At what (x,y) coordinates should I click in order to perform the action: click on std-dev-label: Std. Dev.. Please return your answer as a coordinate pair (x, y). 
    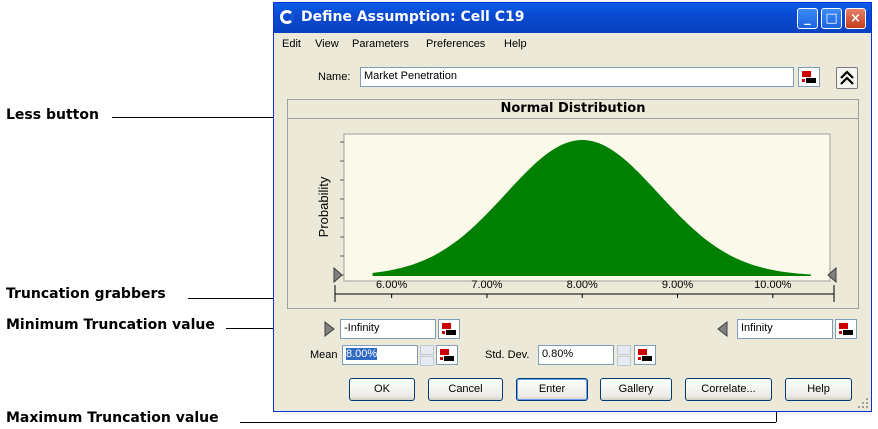
    Looking at the image, I should click on (507, 355).